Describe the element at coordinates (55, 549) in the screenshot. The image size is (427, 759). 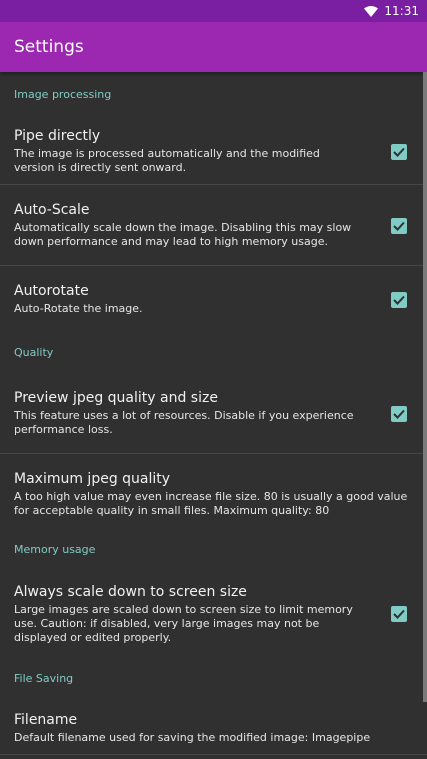
I see `category-memory-usage: Memory usage` at that location.